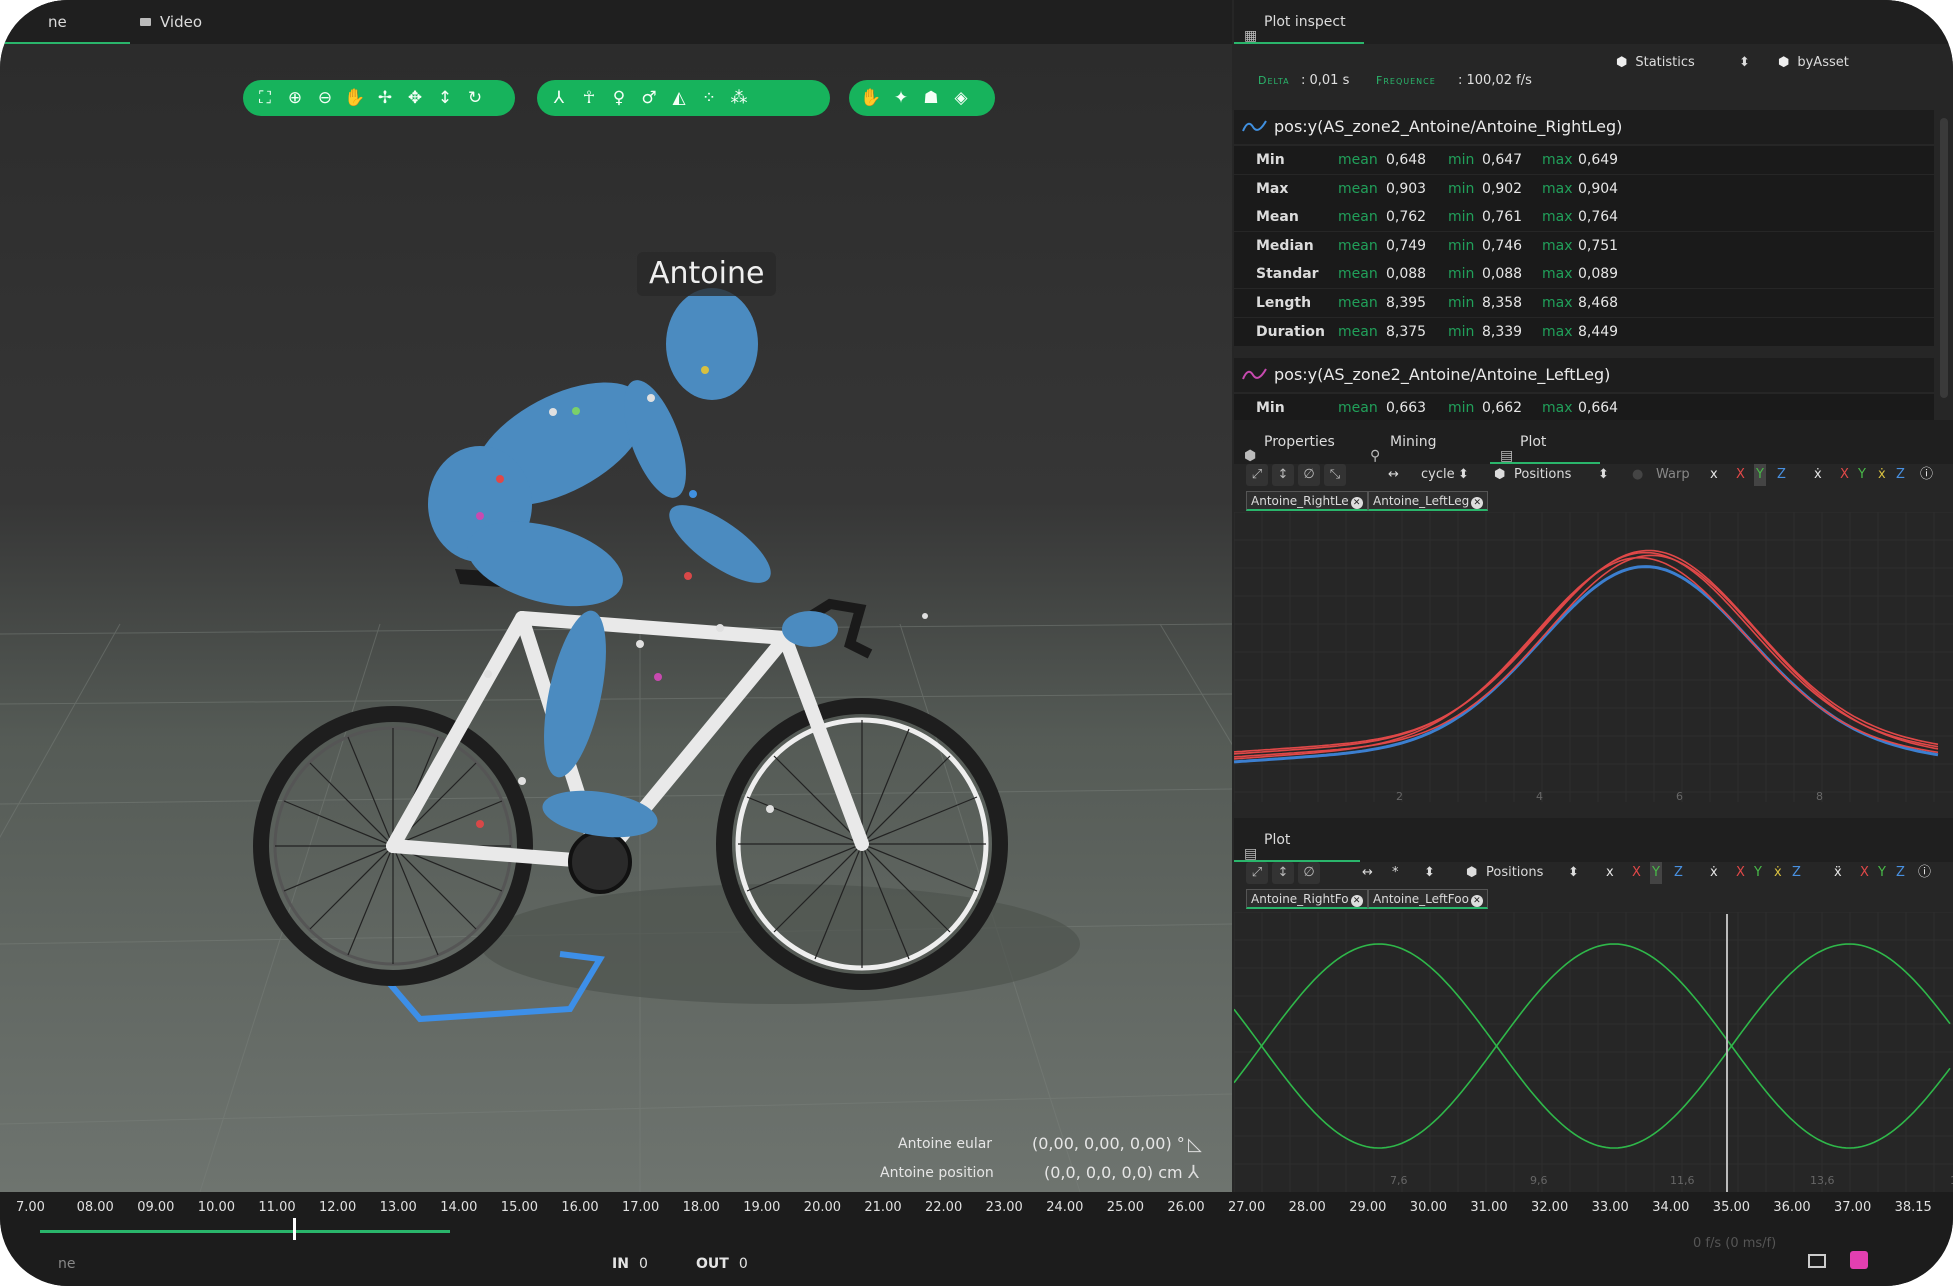 This screenshot has height=1286, width=1953. What do you see at coordinates (1844, 475) in the screenshot?
I see `vel-axis-x-toggle: X` at bounding box center [1844, 475].